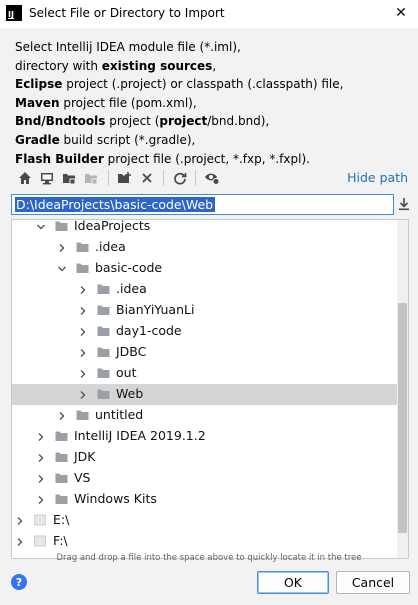 This screenshot has width=418, height=605. I want to click on tree-scrollbar-thumb, so click(402, 418).